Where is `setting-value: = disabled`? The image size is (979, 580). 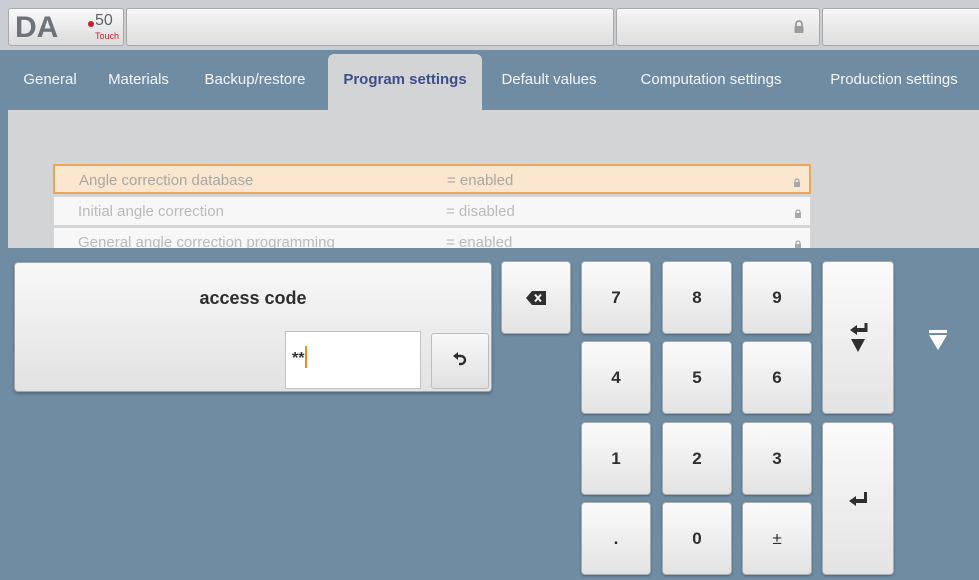 setting-value: = disabled is located at coordinates (480, 211).